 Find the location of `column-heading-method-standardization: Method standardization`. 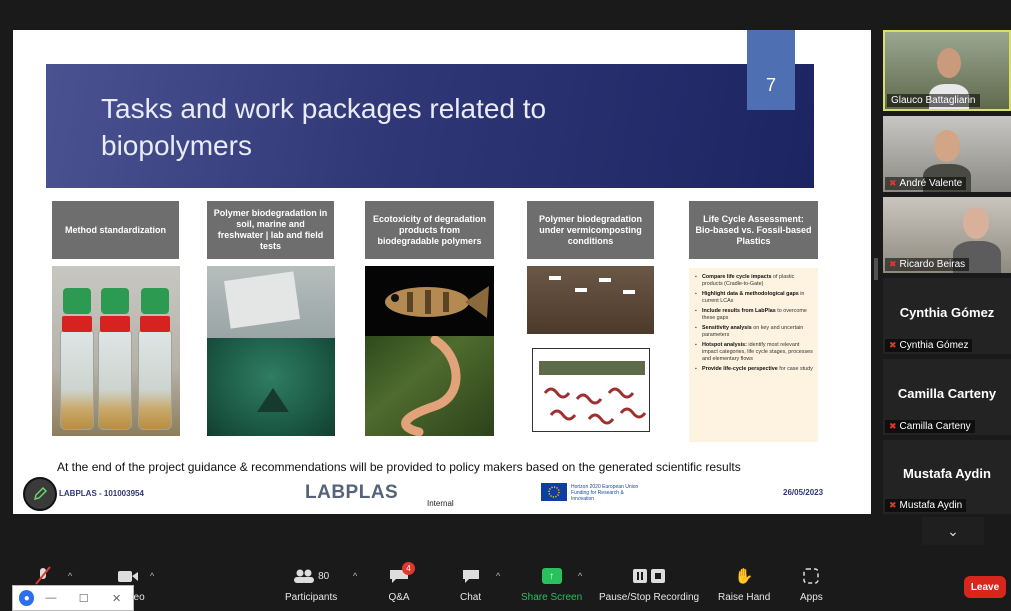

column-heading-method-standardization: Method standardization is located at coordinates (115, 230).